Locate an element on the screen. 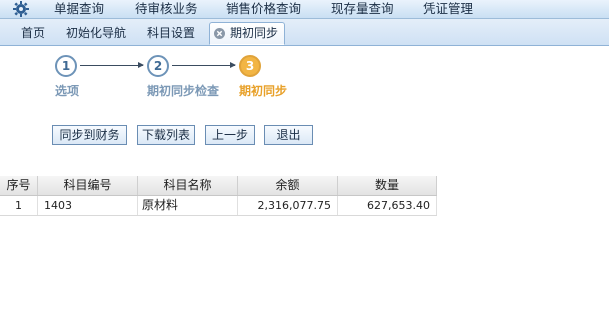 This screenshot has height=325, width=609. step-3-circle: 3 is located at coordinates (250, 66).